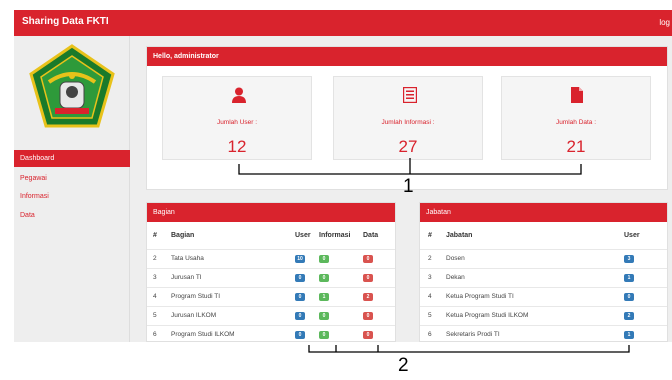 The width and height of the screenshot is (672, 380). Describe the element at coordinates (403, 365) in the screenshot. I see `annotation-label-2: 2` at that location.